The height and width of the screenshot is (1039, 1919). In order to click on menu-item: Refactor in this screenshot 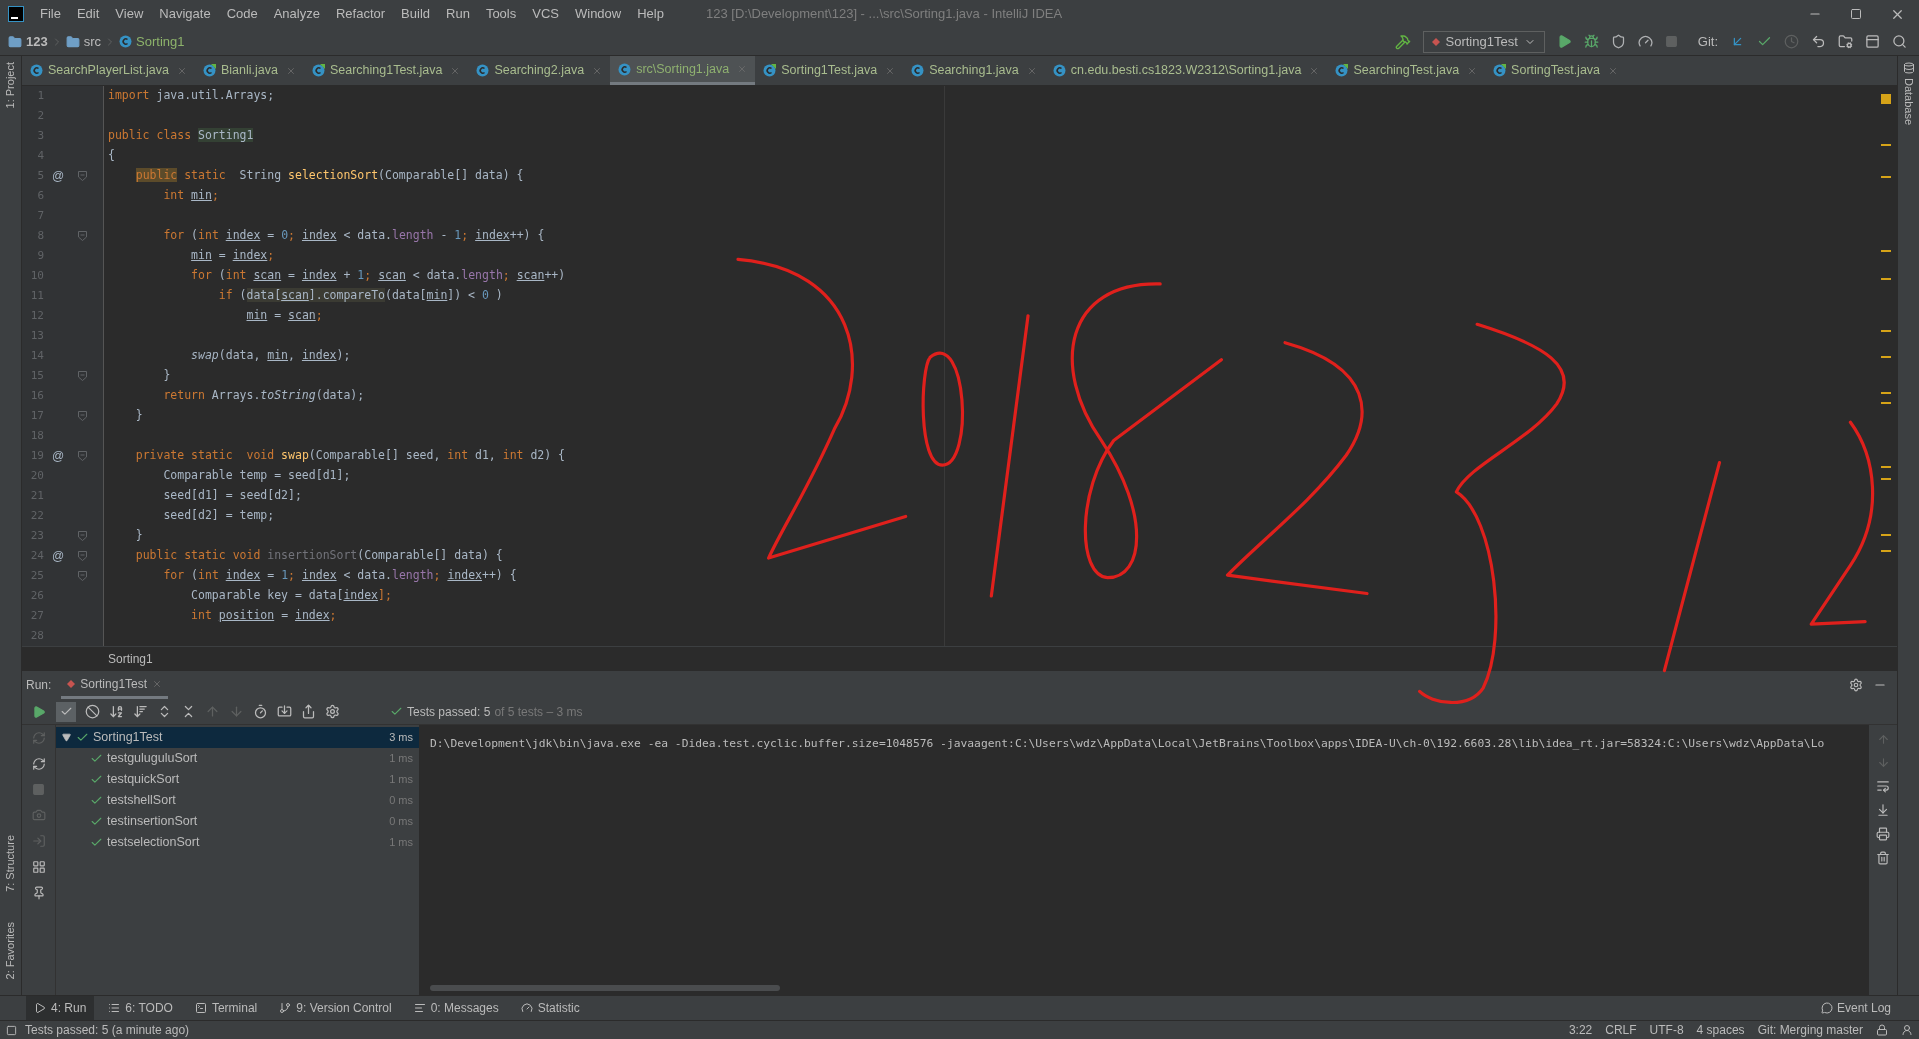, I will do `click(360, 14)`.